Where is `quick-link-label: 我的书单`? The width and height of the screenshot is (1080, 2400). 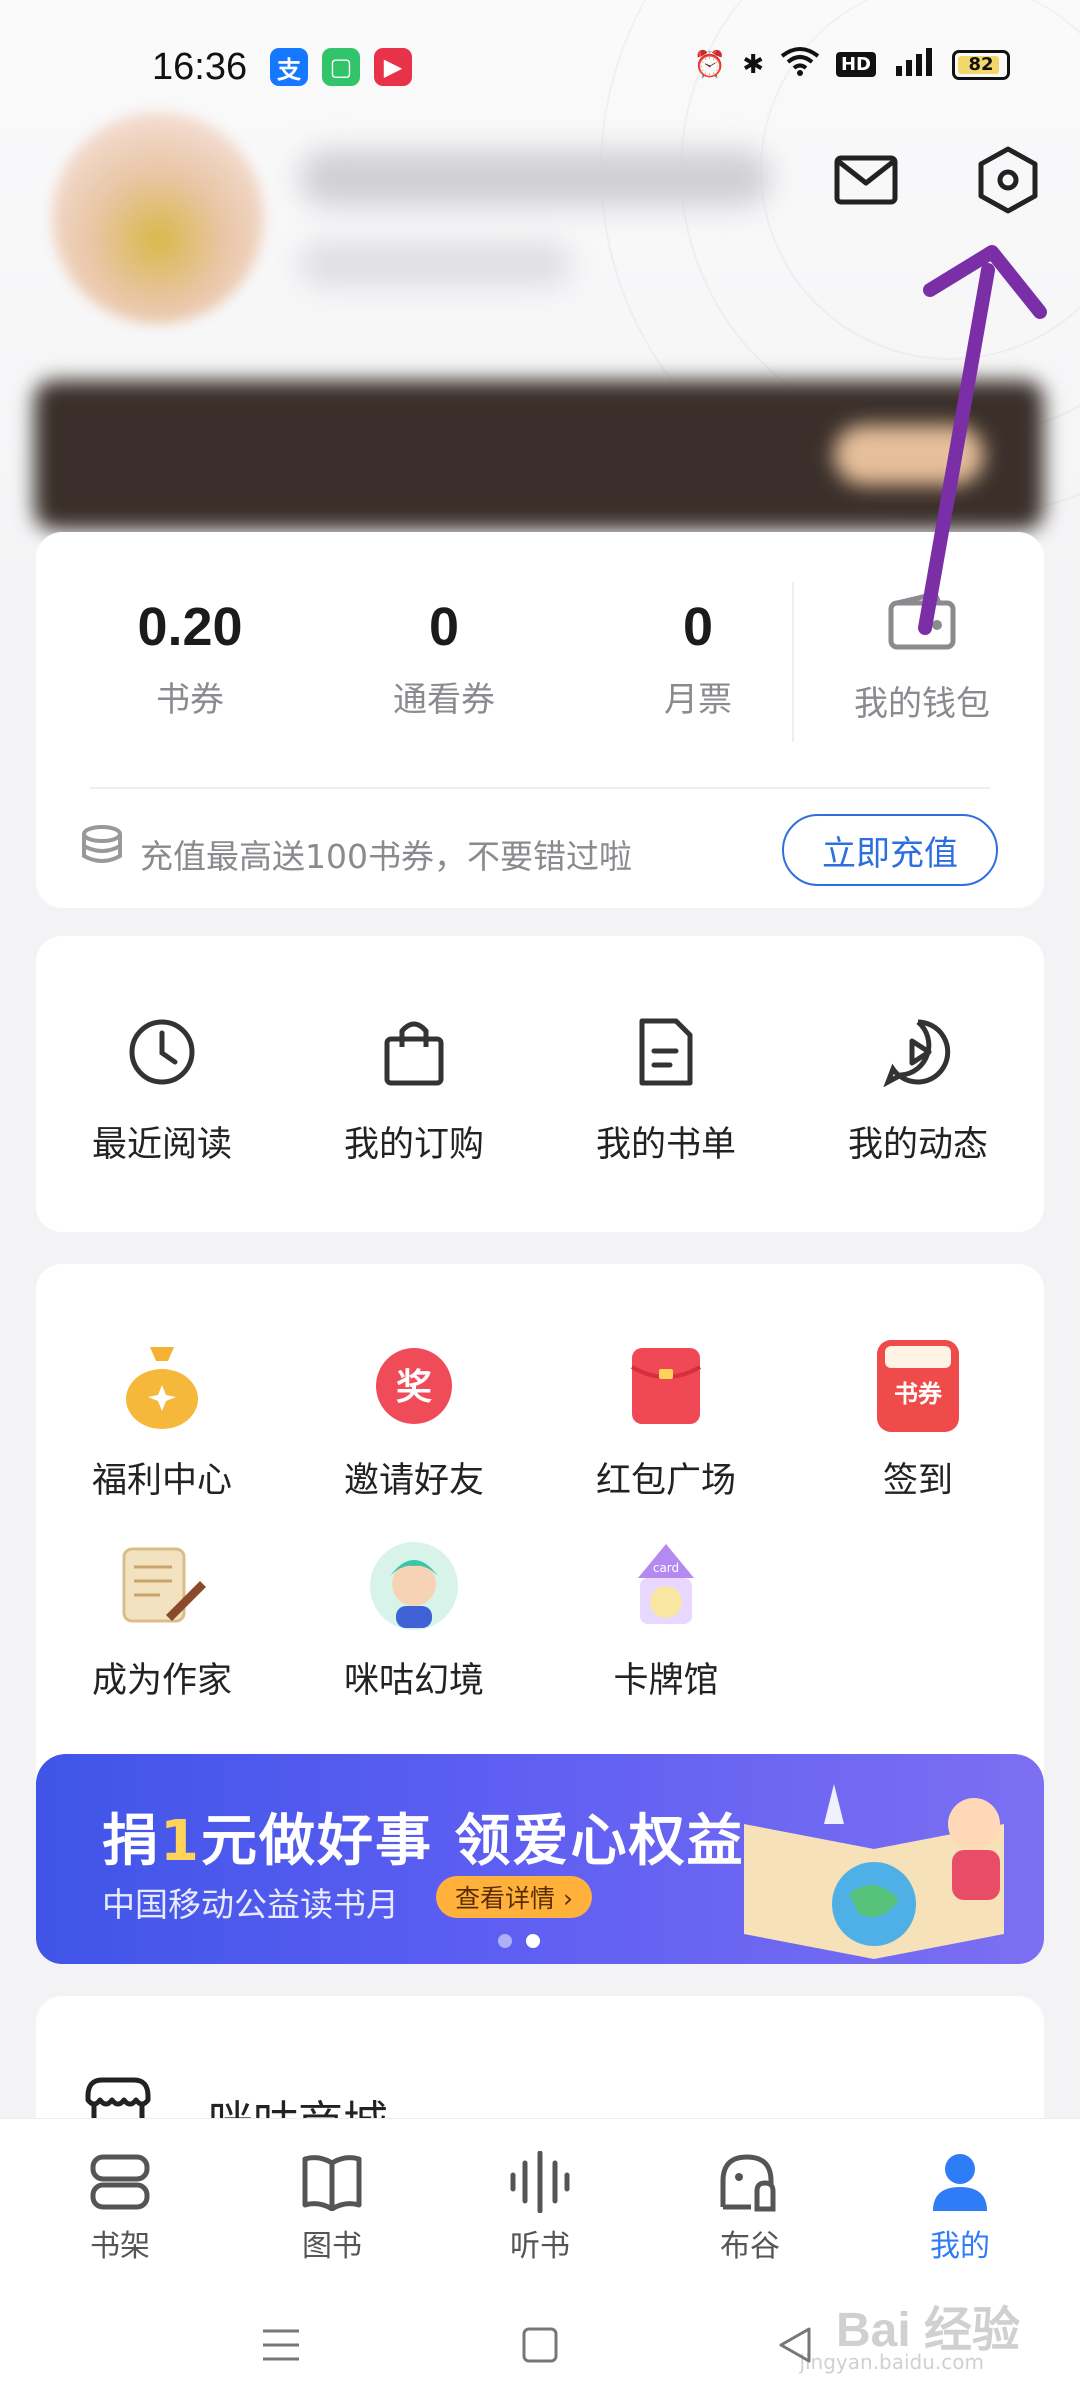 quick-link-label: 我的书单 is located at coordinates (665, 1145).